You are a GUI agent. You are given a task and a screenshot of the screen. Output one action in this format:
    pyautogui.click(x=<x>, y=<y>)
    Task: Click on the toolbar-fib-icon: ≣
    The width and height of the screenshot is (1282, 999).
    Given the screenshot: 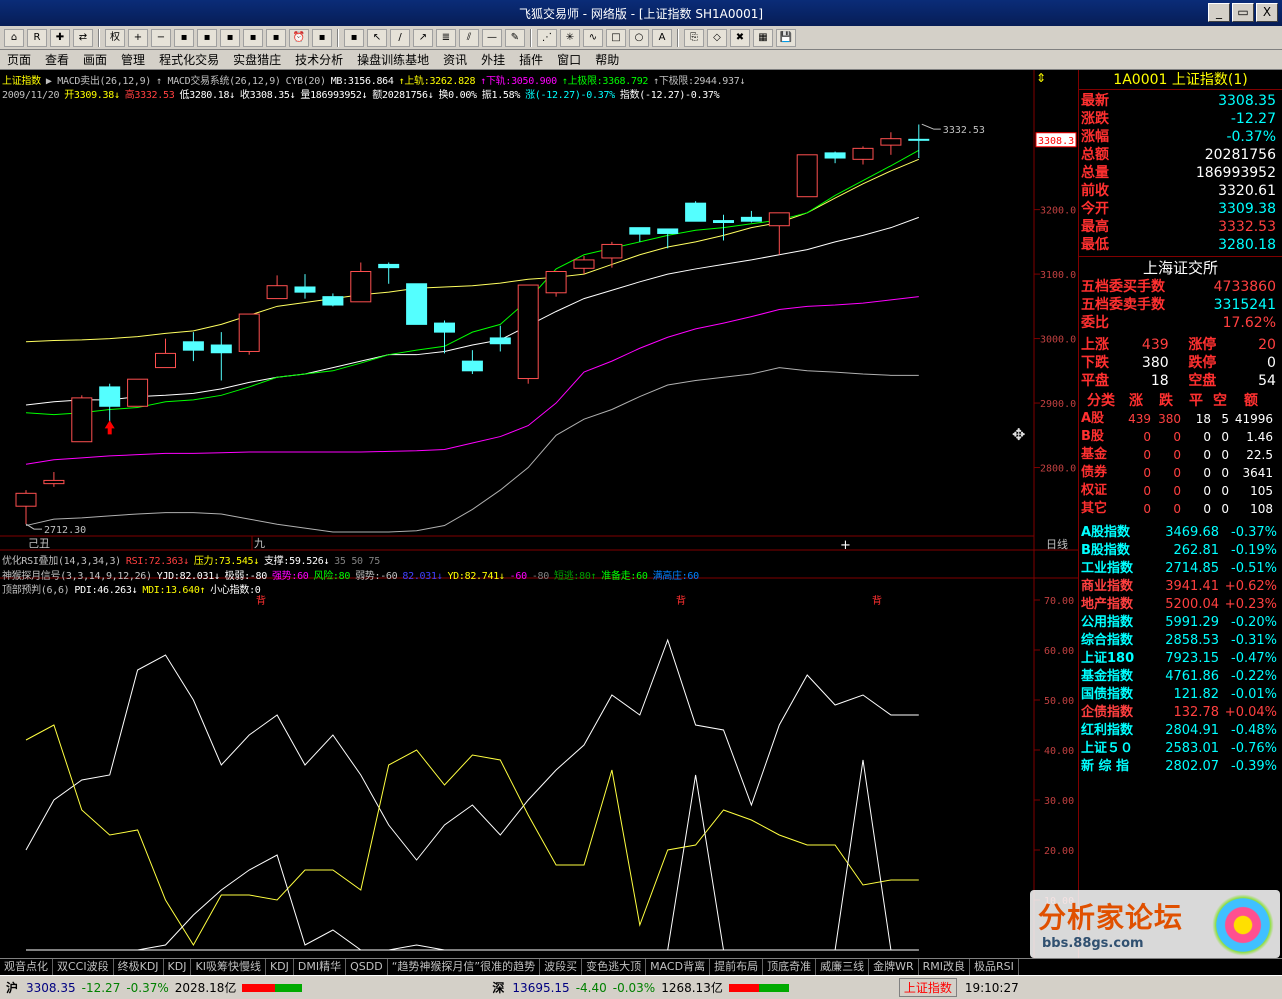 What is the action you would take?
    pyautogui.click(x=446, y=37)
    